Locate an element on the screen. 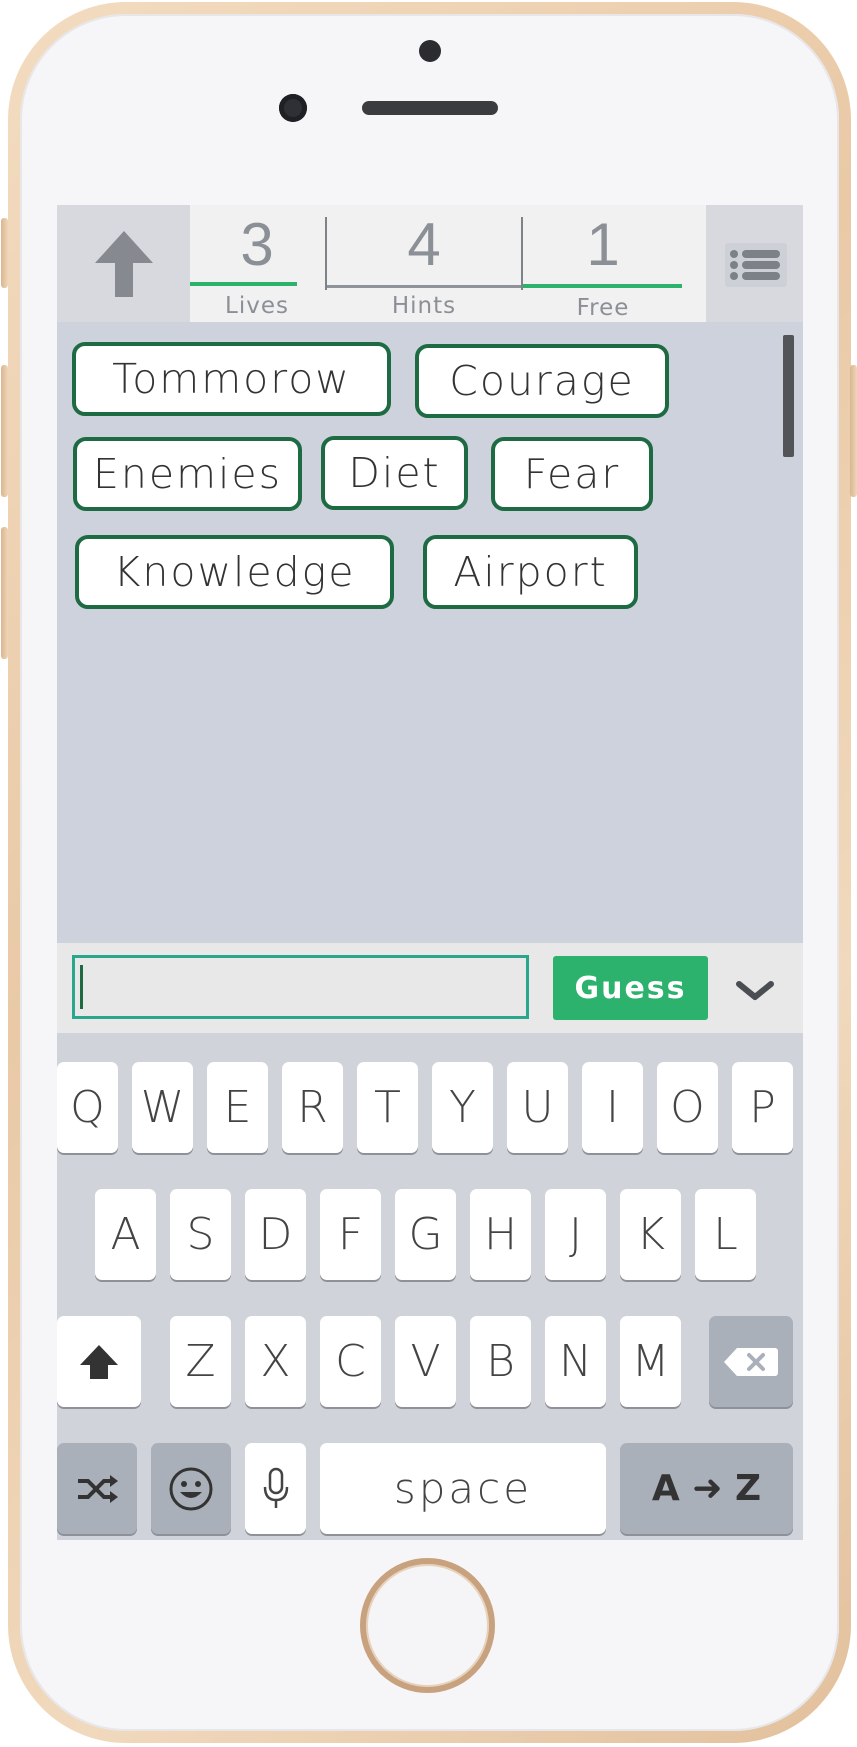  key-v: V is located at coordinates (425, 1361).